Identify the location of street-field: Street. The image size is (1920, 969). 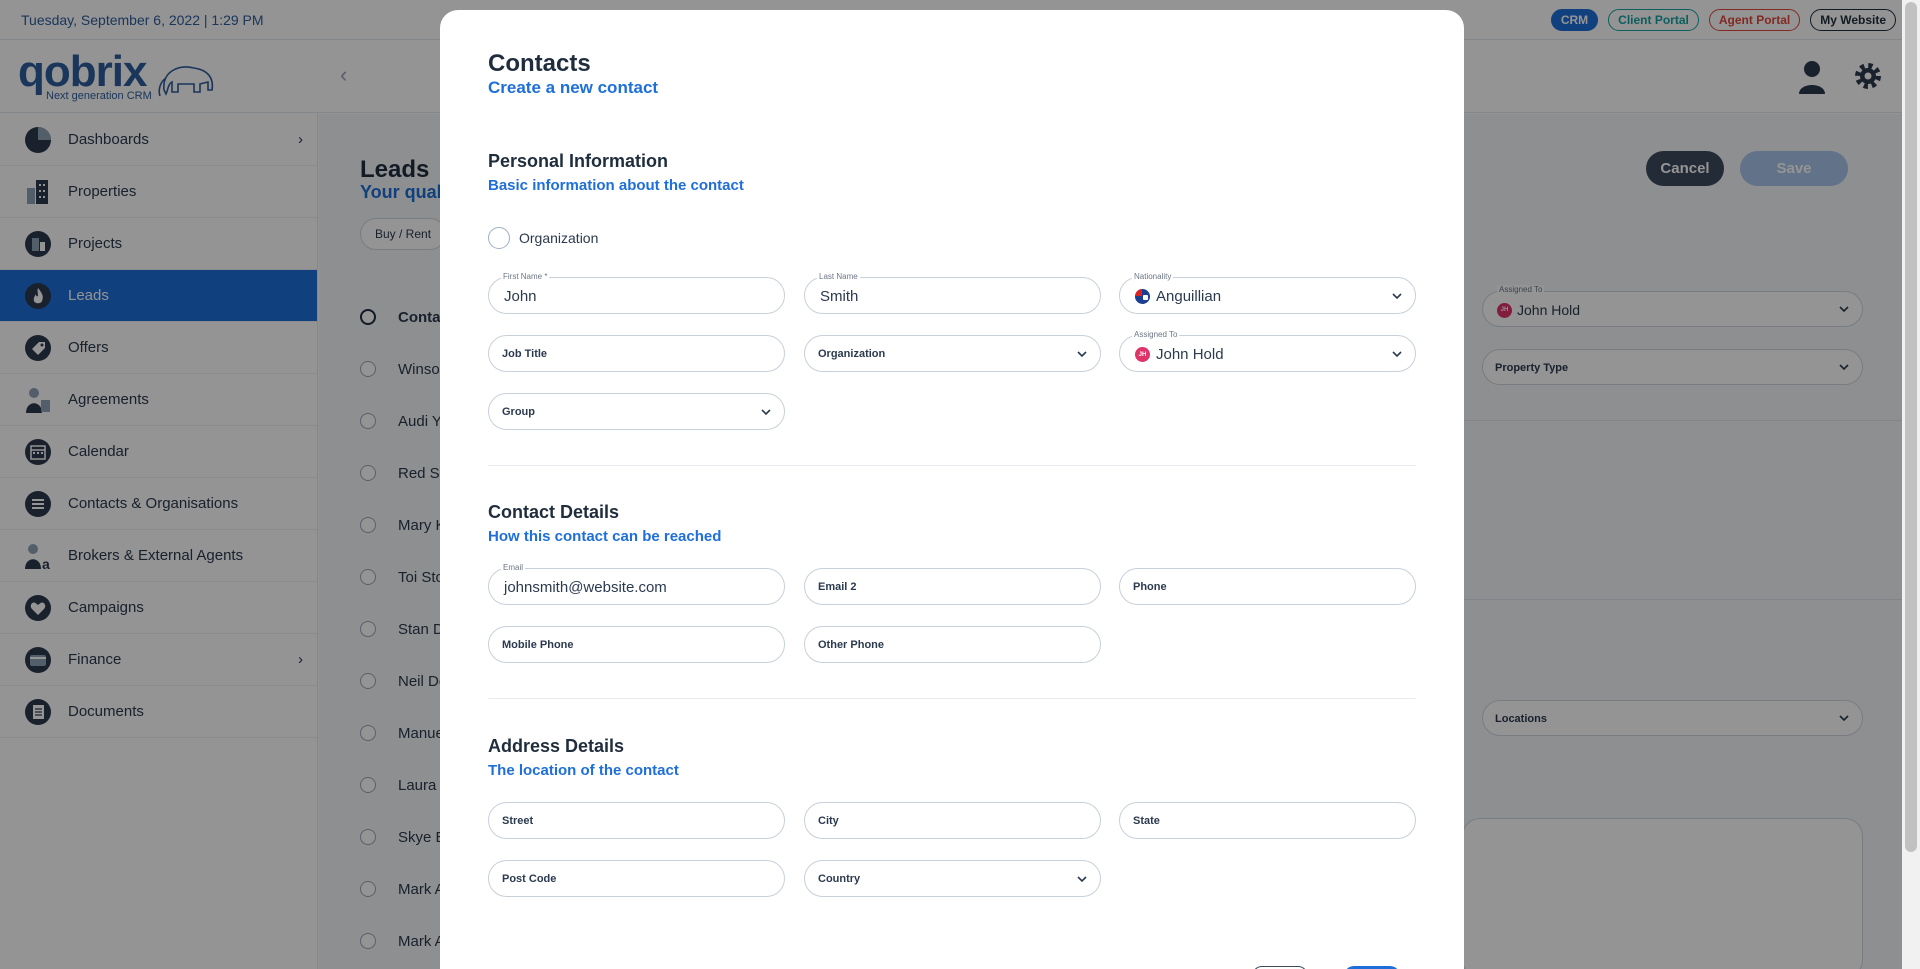
(636, 820).